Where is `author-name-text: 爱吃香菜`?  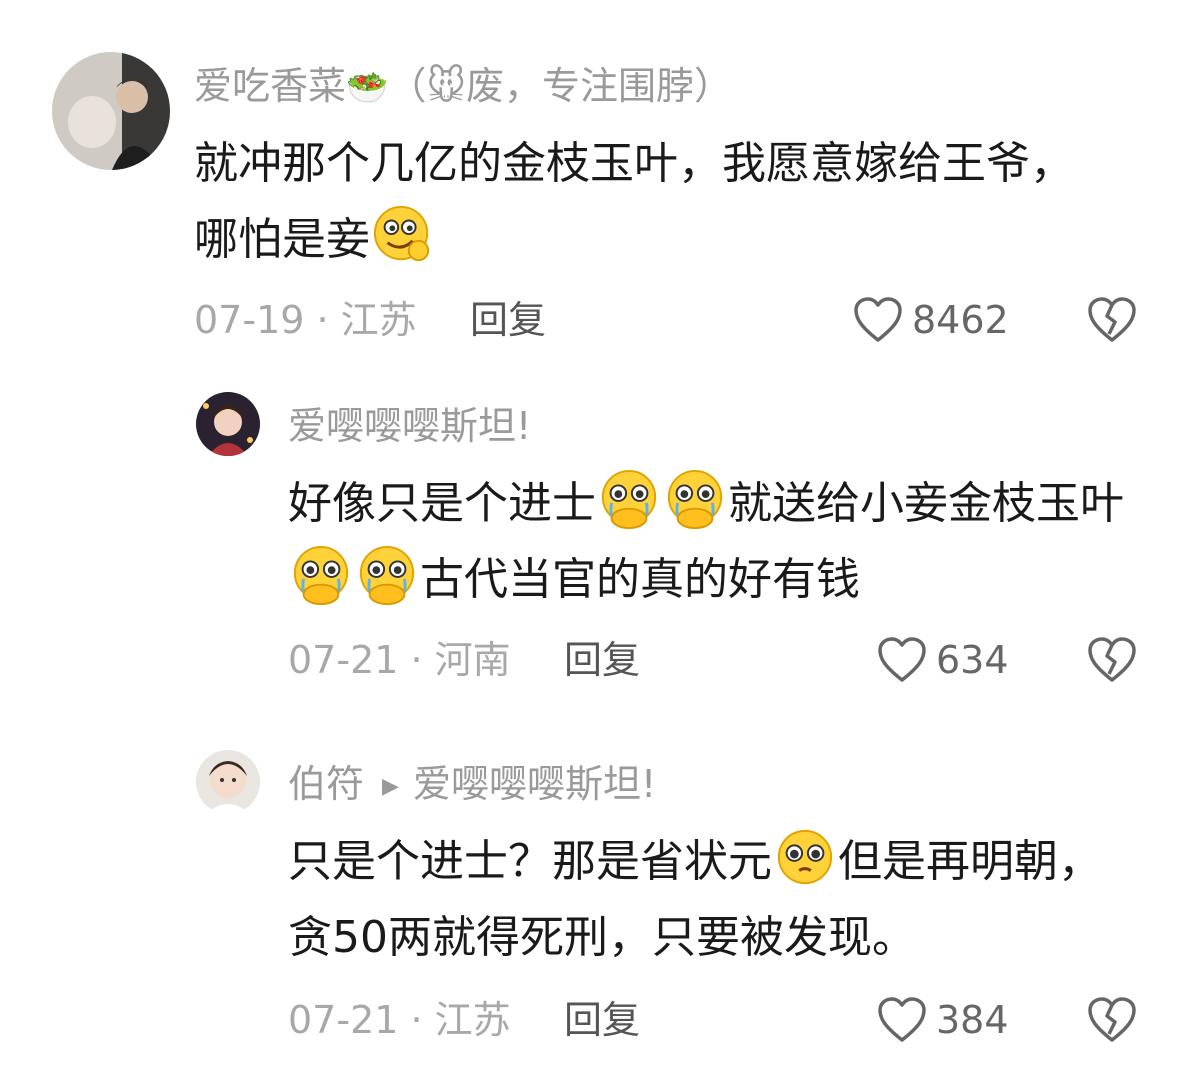 author-name-text: 爱吃香菜 is located at coordinates (270, 86).